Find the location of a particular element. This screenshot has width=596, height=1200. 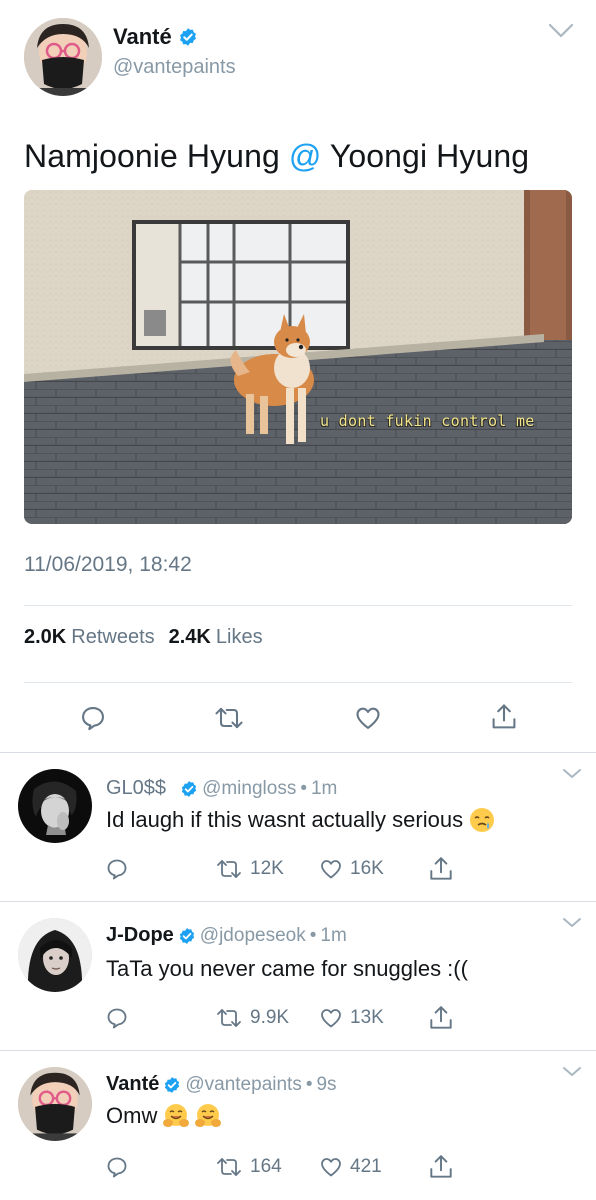

reply-author-handle: @jdopeseok is located at coordinates (253, 936).